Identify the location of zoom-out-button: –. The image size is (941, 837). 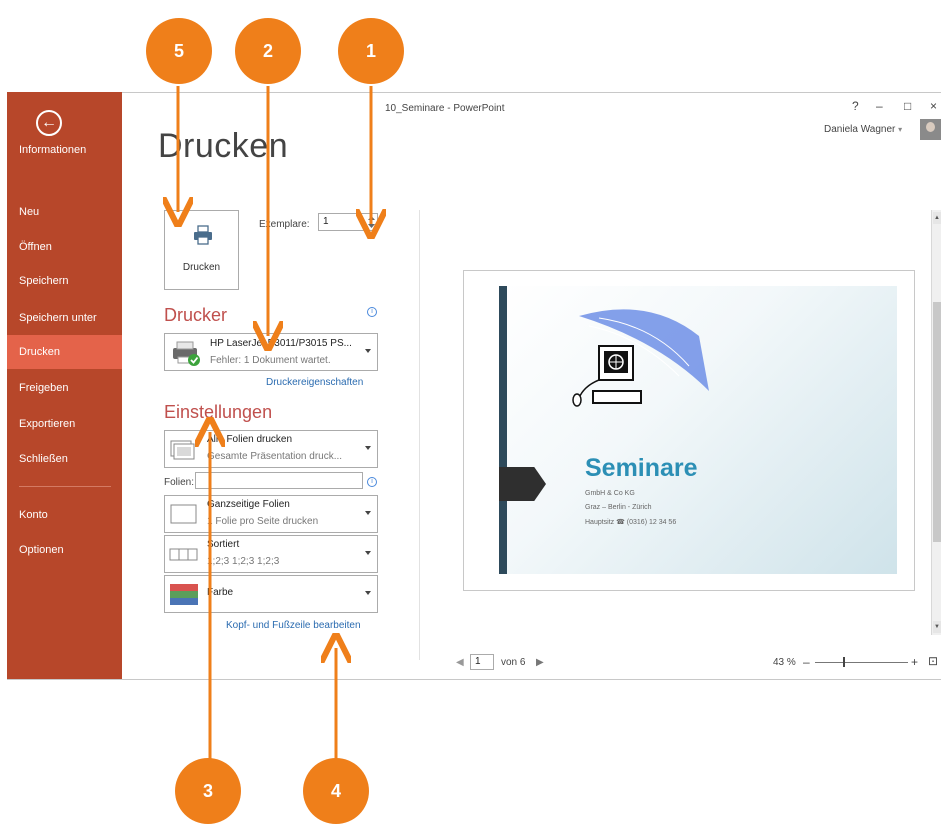
(806, 662).